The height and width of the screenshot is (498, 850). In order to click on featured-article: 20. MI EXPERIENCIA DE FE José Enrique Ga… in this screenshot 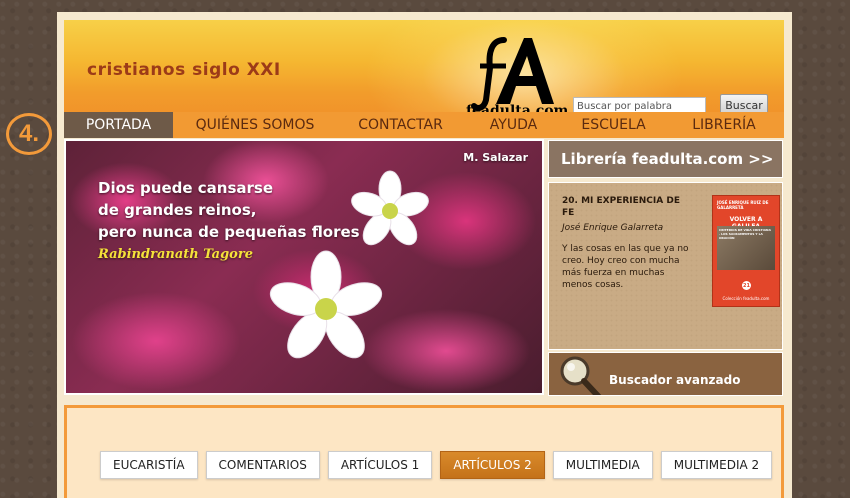, I will do `click(665, 266)`.